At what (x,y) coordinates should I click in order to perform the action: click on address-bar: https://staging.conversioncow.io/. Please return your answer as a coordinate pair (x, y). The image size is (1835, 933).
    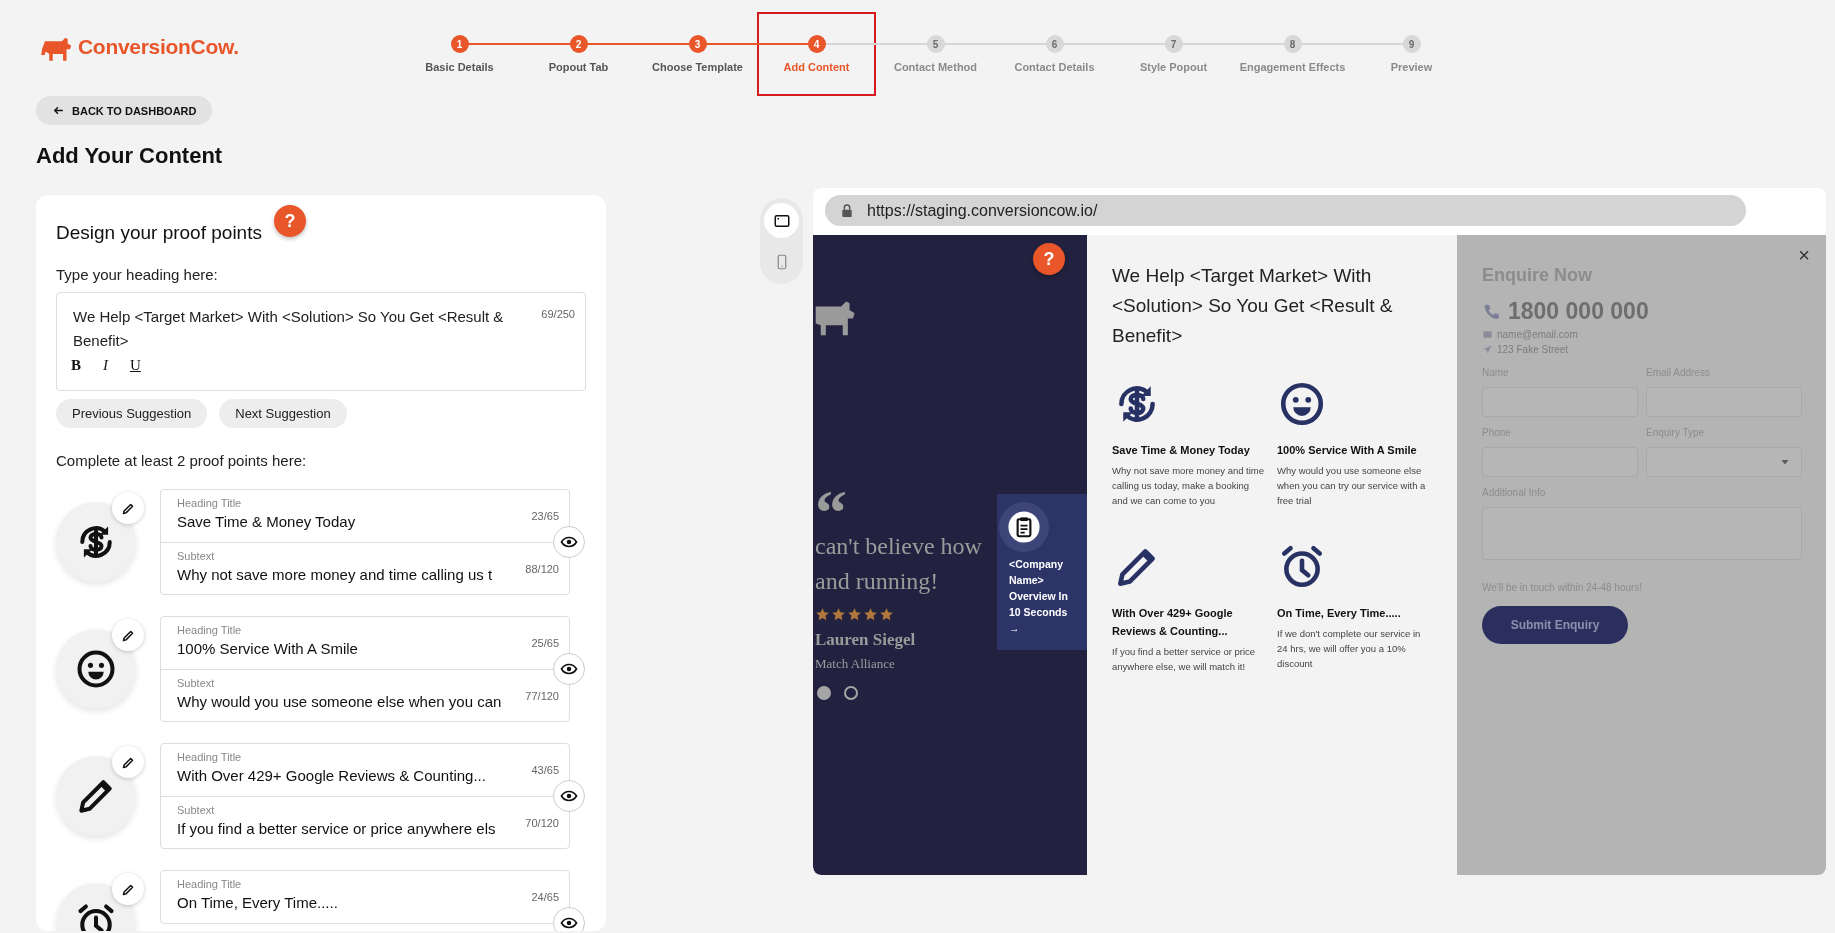
    Looking at the image, I should click on (1285, 210).